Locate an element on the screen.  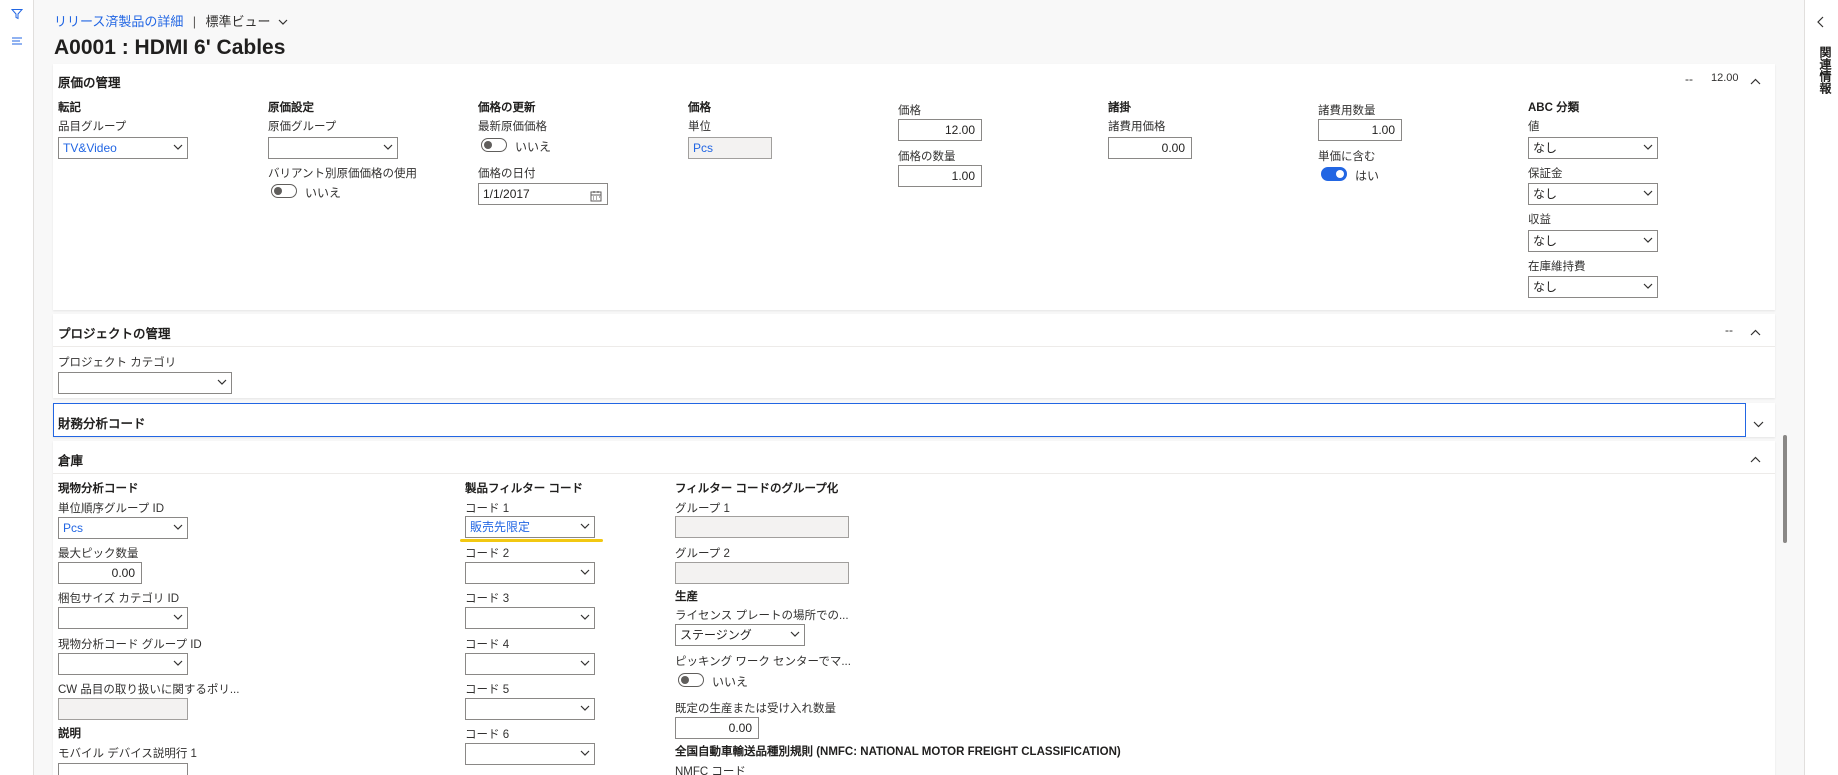
license-plate-dropdown: ステージング is located at coordinates (740, 635).